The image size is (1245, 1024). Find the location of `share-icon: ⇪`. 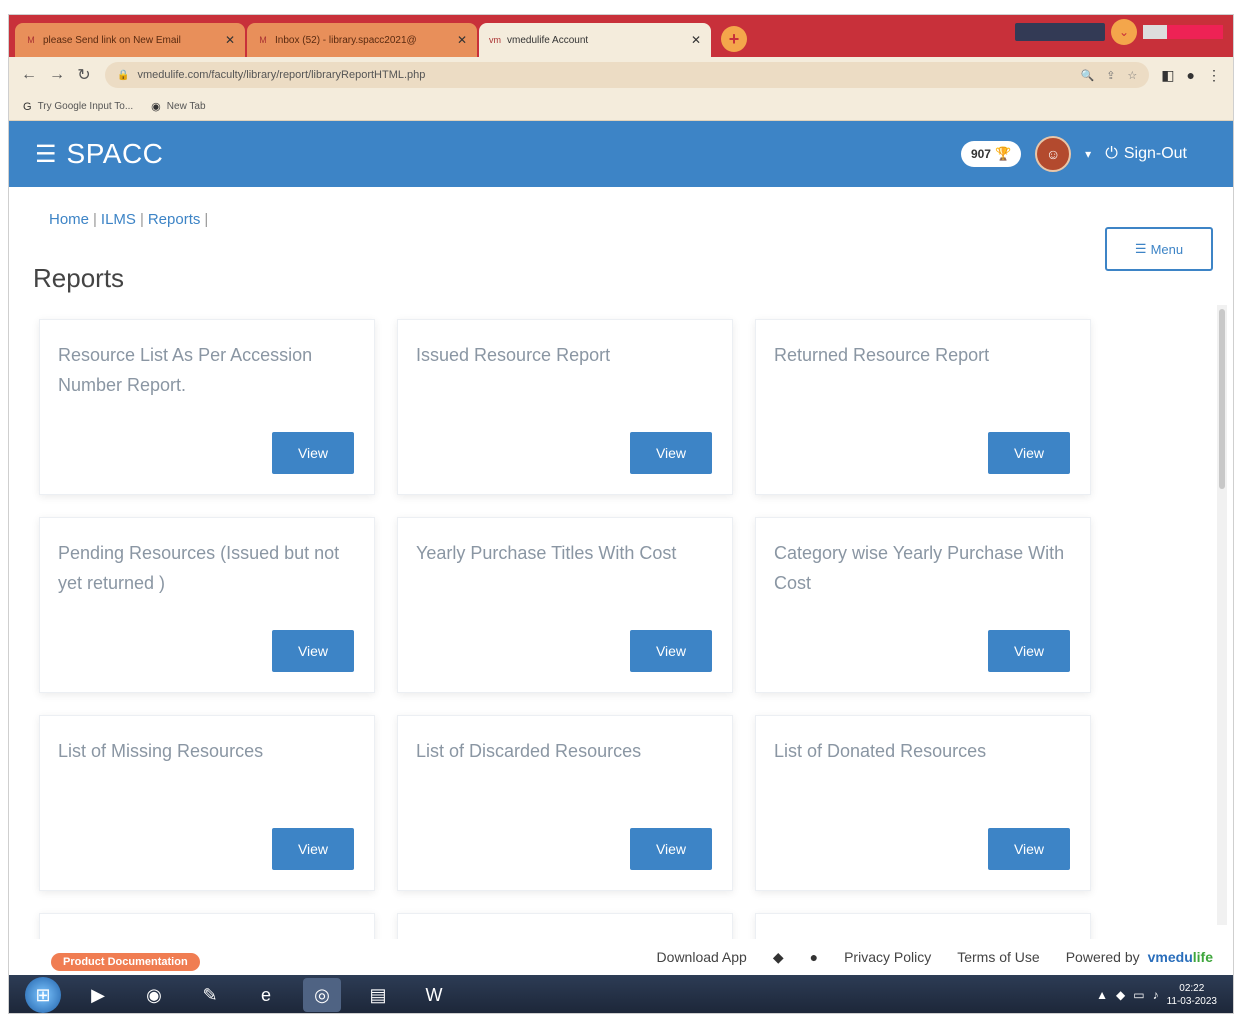

share-icon: ⇪ is located at coordinates (1110, 75).